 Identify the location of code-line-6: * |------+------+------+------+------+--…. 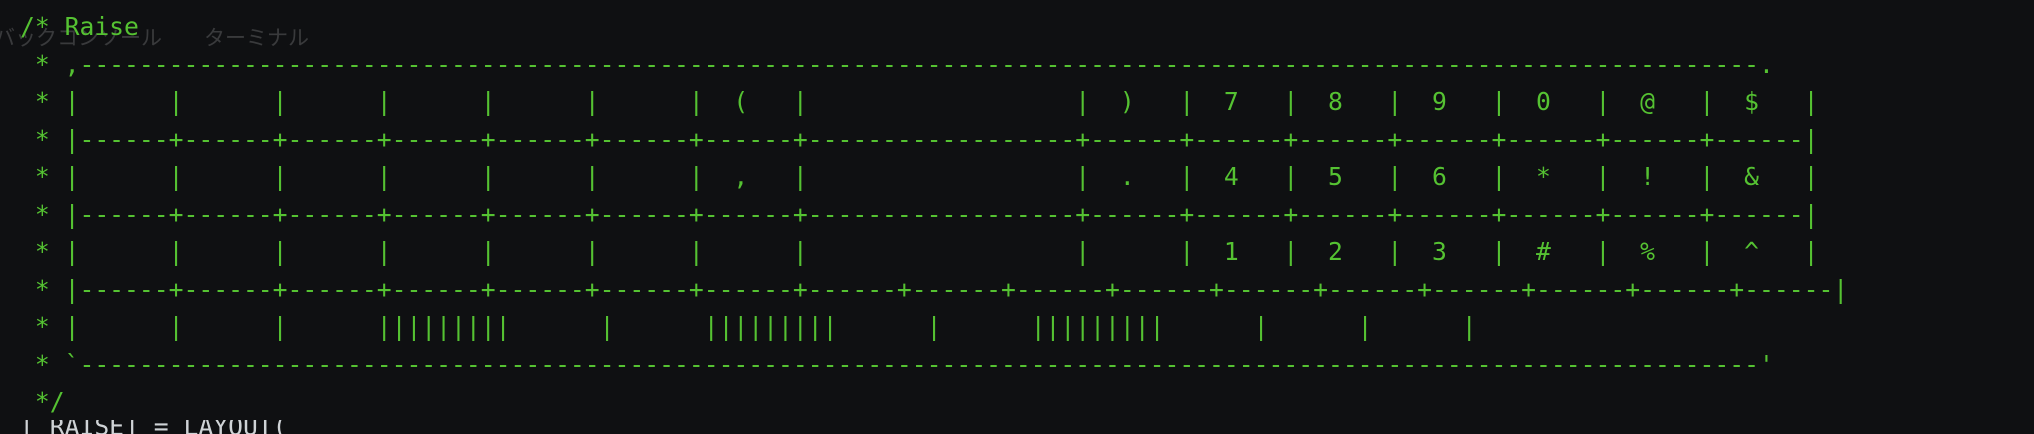
(919, 214).